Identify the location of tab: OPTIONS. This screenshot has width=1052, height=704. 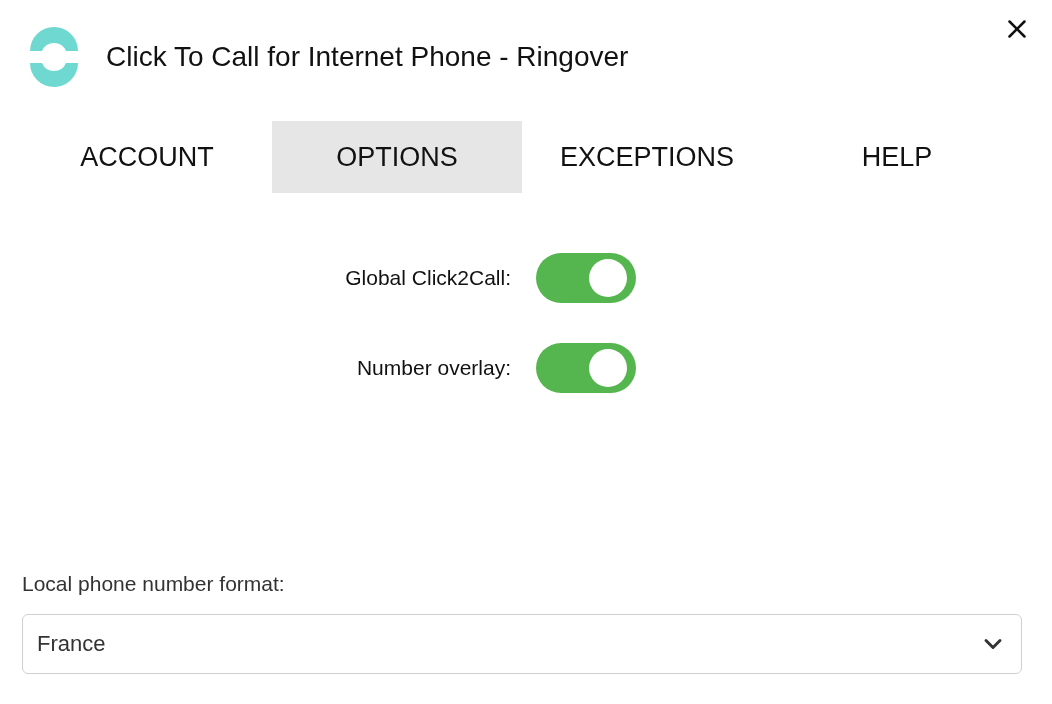
(397, 157).